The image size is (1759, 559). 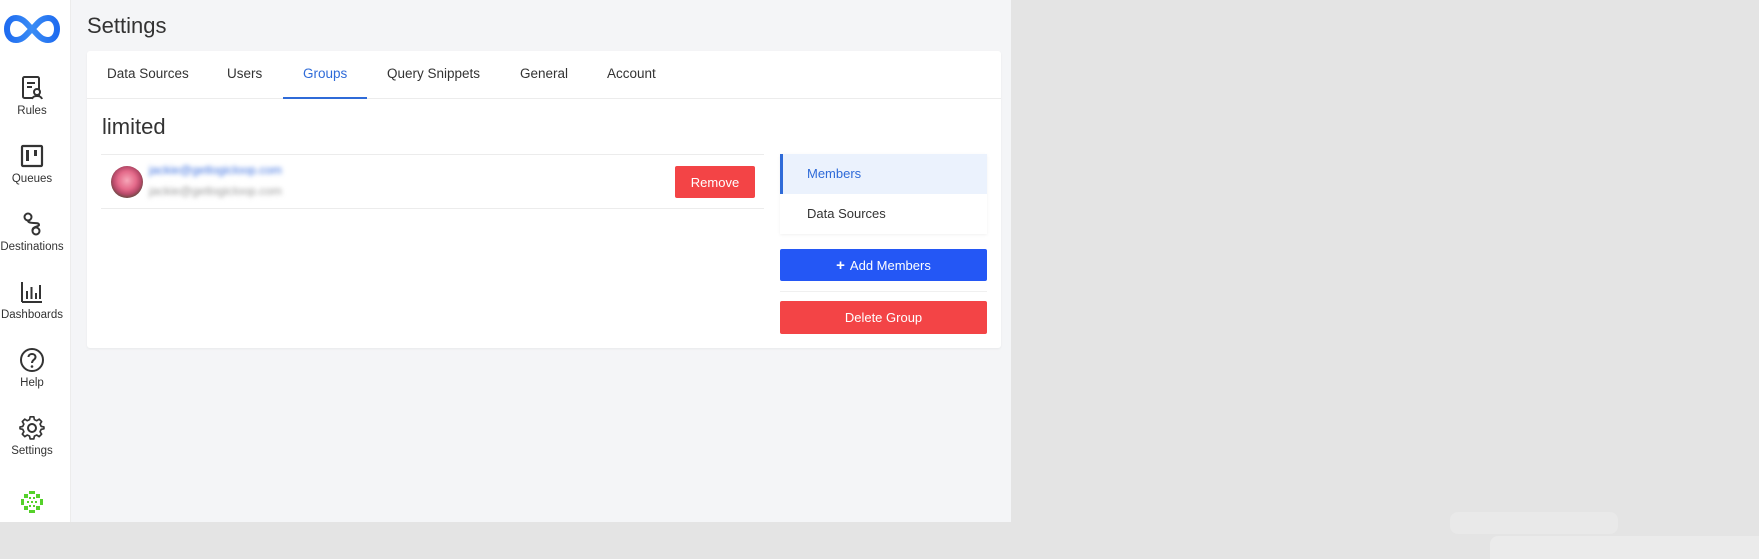 I want to click on menu-item-data-sources: Data Sources, so click(x=883, y=214).